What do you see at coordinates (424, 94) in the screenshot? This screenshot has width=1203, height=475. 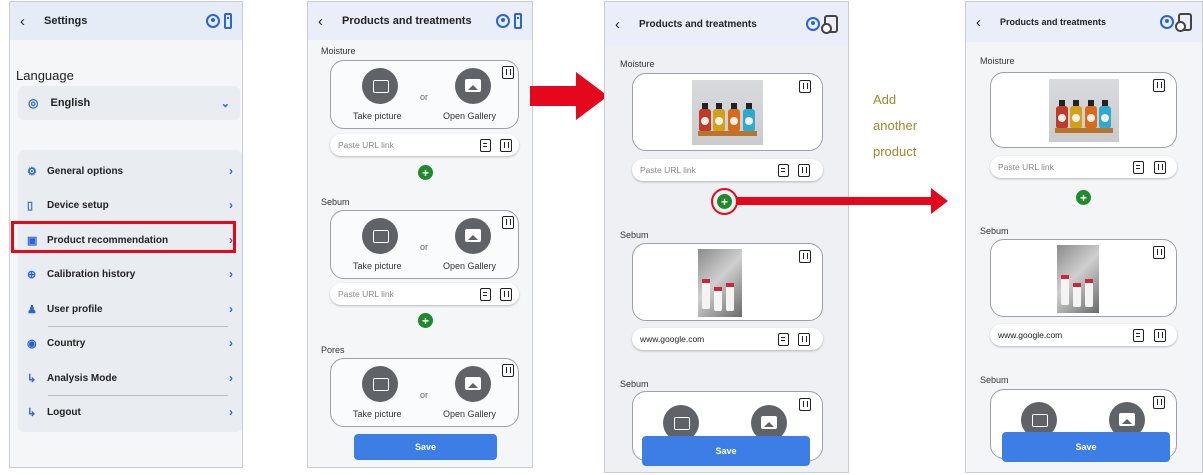 I see `image-picker-card: Take picture or Open Gallery` at bounding box center [424, 94].